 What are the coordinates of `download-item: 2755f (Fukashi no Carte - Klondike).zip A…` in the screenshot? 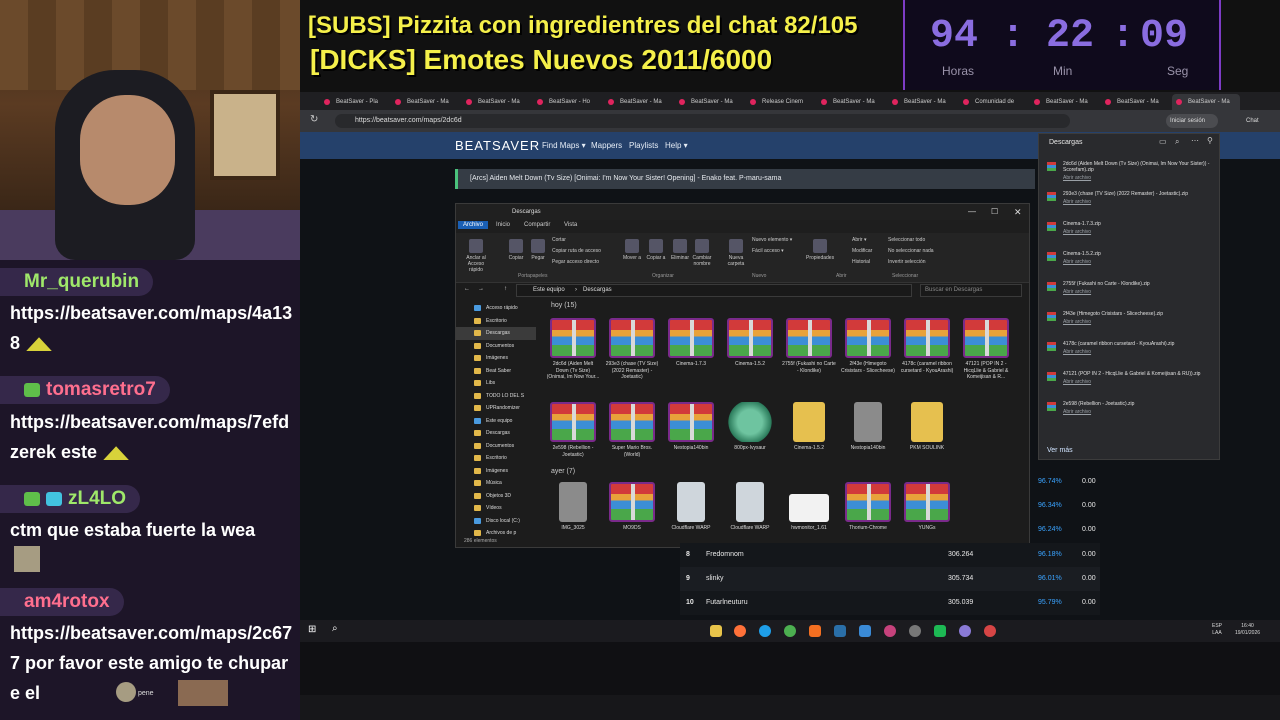 It's located at (1132, 288).